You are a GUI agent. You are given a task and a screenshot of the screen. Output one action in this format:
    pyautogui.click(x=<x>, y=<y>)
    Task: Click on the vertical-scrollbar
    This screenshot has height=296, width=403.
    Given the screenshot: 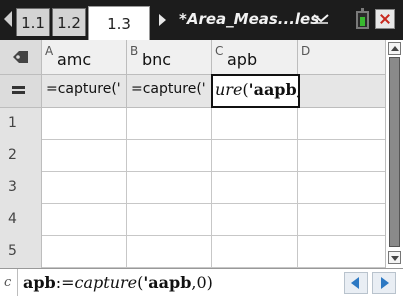 What is the action you would take?
    pyautogui.click(x=394, y=154)
    